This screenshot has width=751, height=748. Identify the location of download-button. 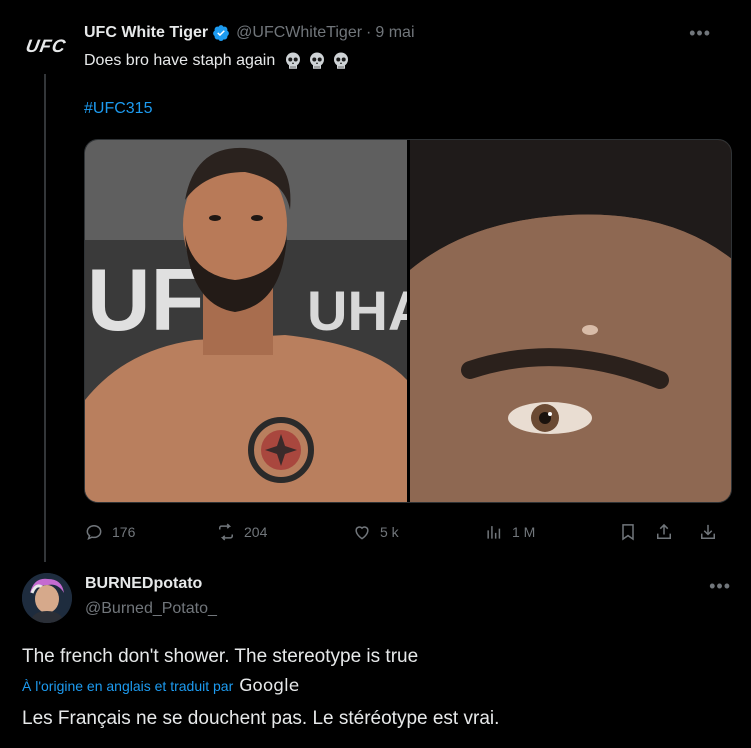
(708, 532).